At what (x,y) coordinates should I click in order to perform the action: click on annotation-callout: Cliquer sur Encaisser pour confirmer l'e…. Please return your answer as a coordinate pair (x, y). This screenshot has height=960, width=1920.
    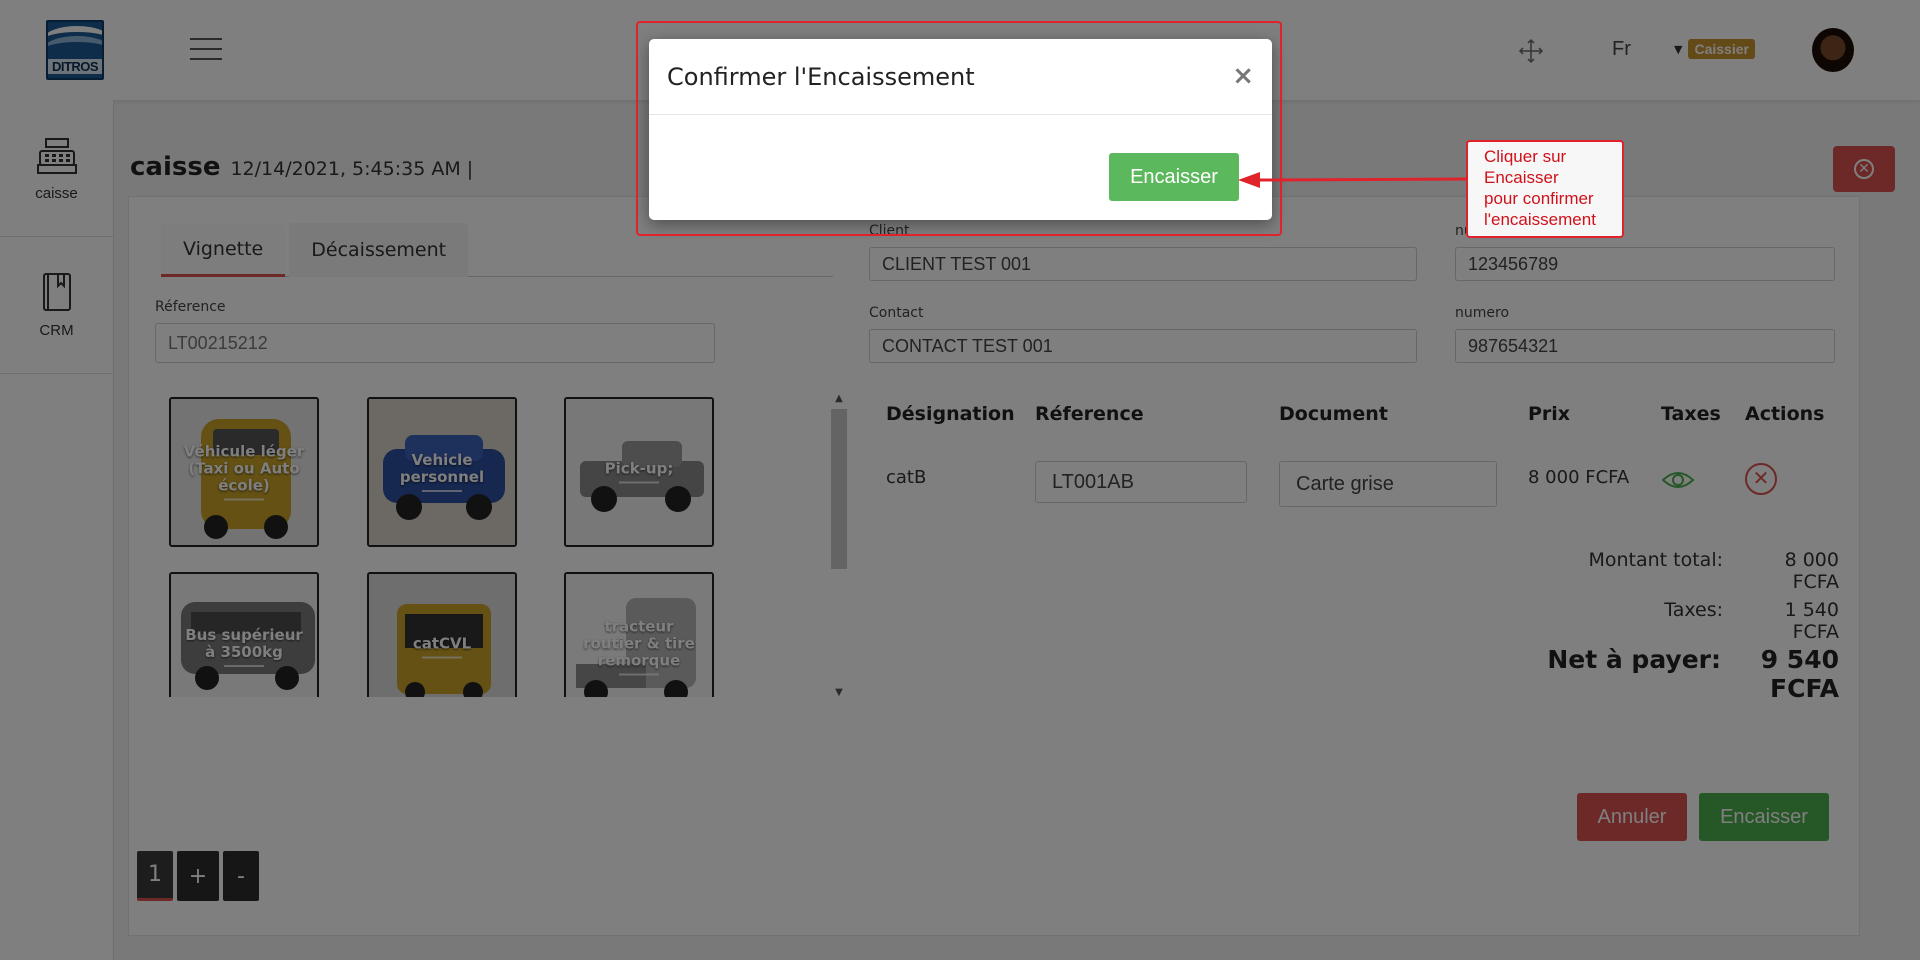
    Looking at the image, I should click on (1545, 189).